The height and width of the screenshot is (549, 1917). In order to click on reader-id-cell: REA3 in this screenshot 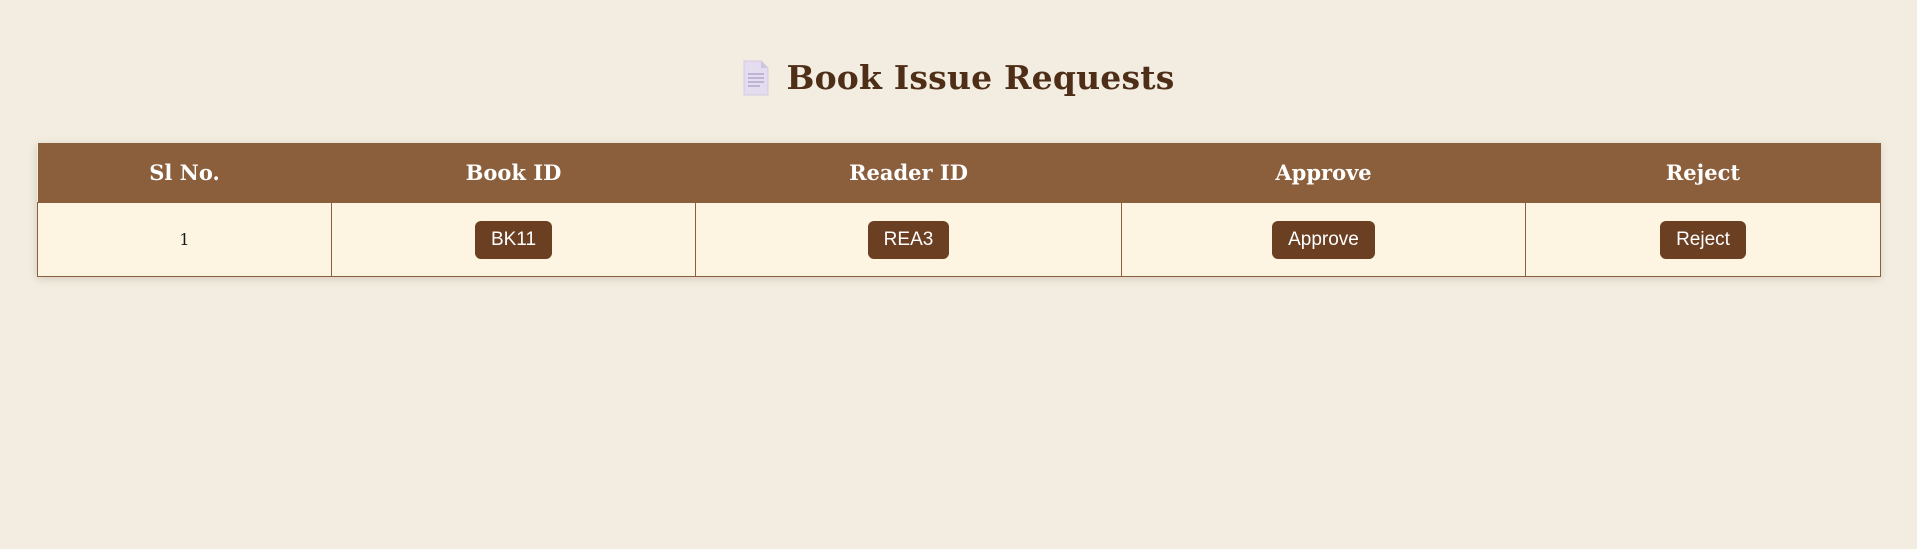, I will do `click(908, 239)`.